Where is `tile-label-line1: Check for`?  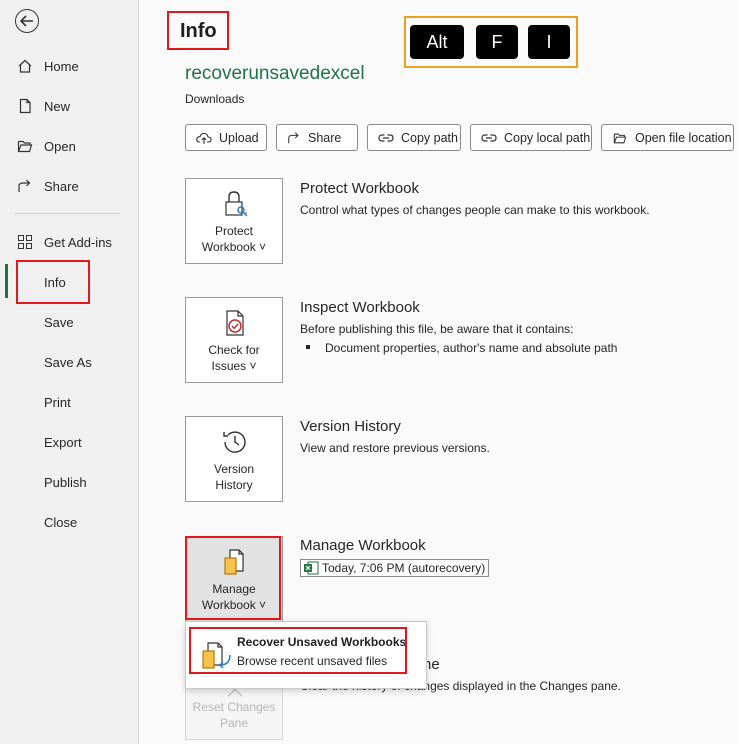
tile-label-line1: Check for is located at coordinates (234, 350).